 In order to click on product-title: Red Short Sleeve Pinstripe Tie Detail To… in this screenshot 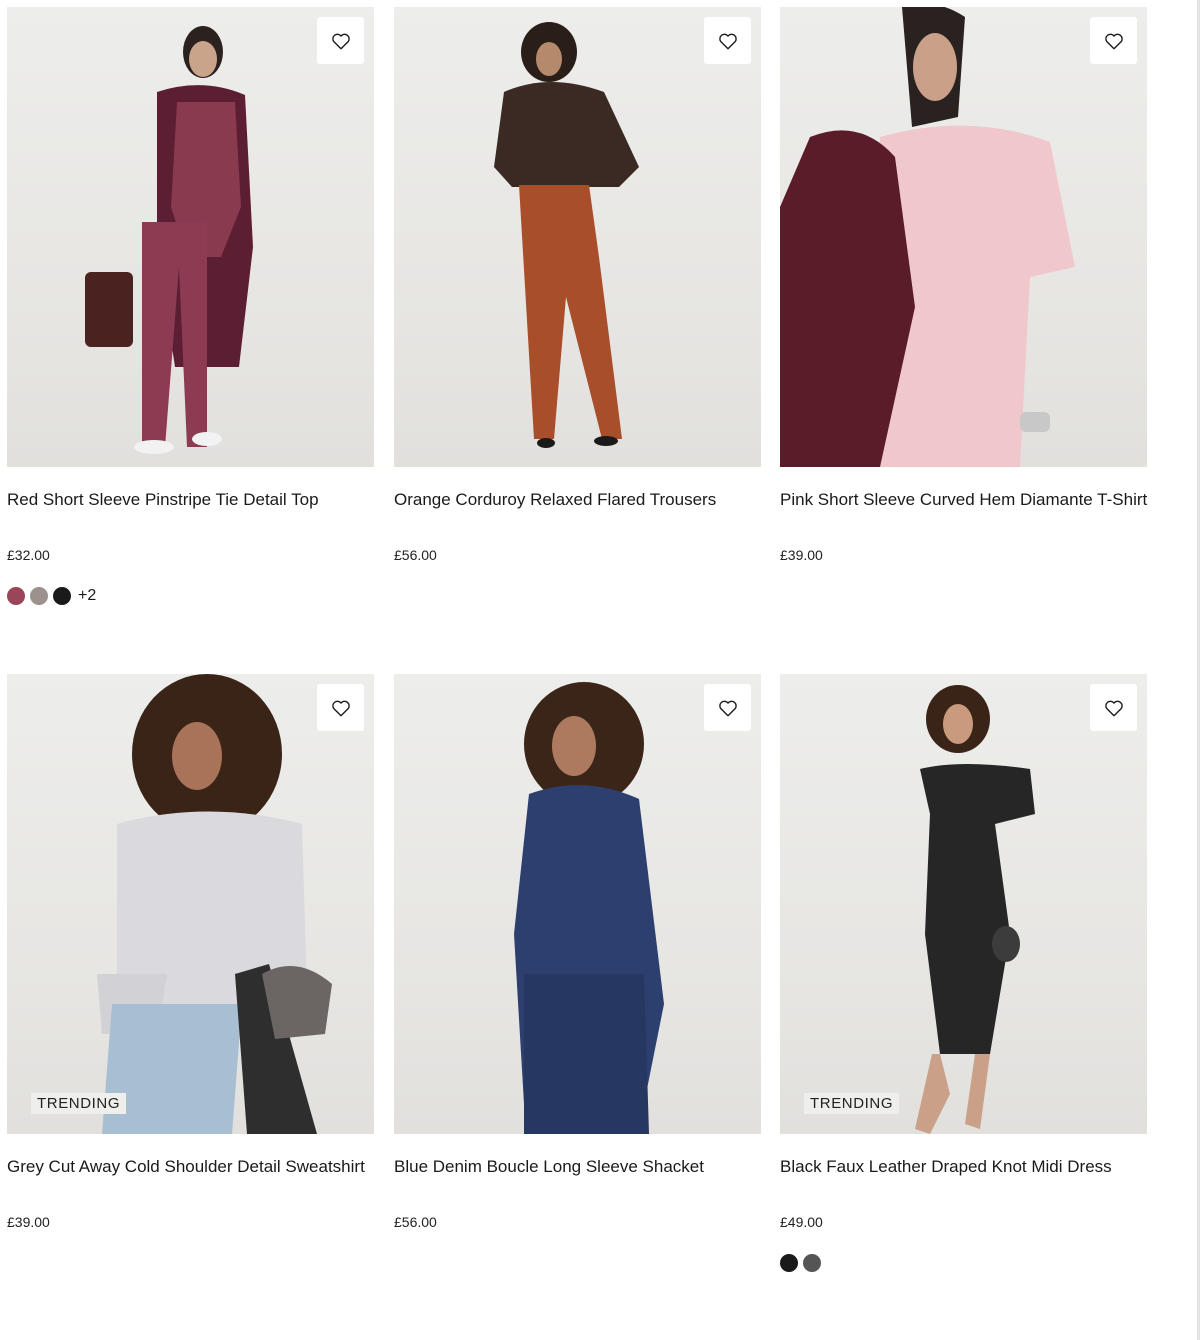, I will do `click(190, 511)`.